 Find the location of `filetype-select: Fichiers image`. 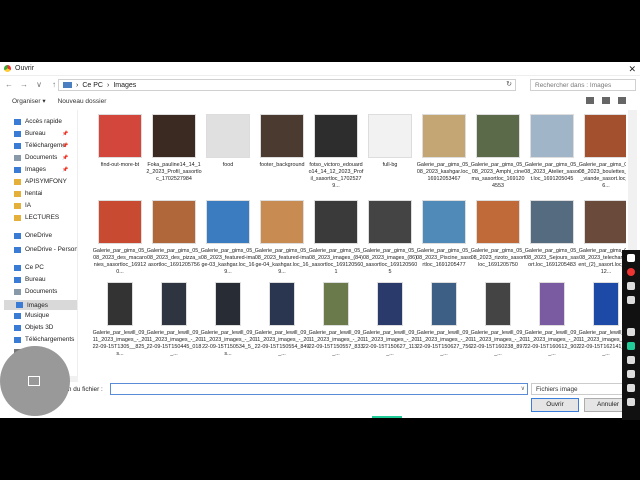

filetype-select: Fichiers image is located at coordinates (582, 389).